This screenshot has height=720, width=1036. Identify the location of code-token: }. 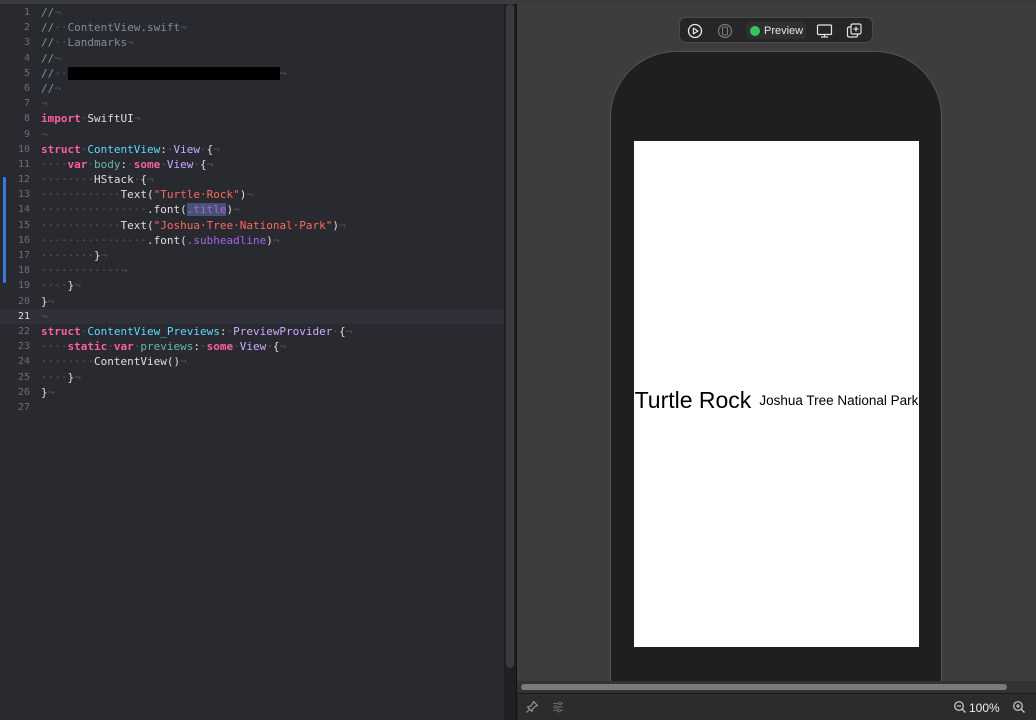
(44, 301).